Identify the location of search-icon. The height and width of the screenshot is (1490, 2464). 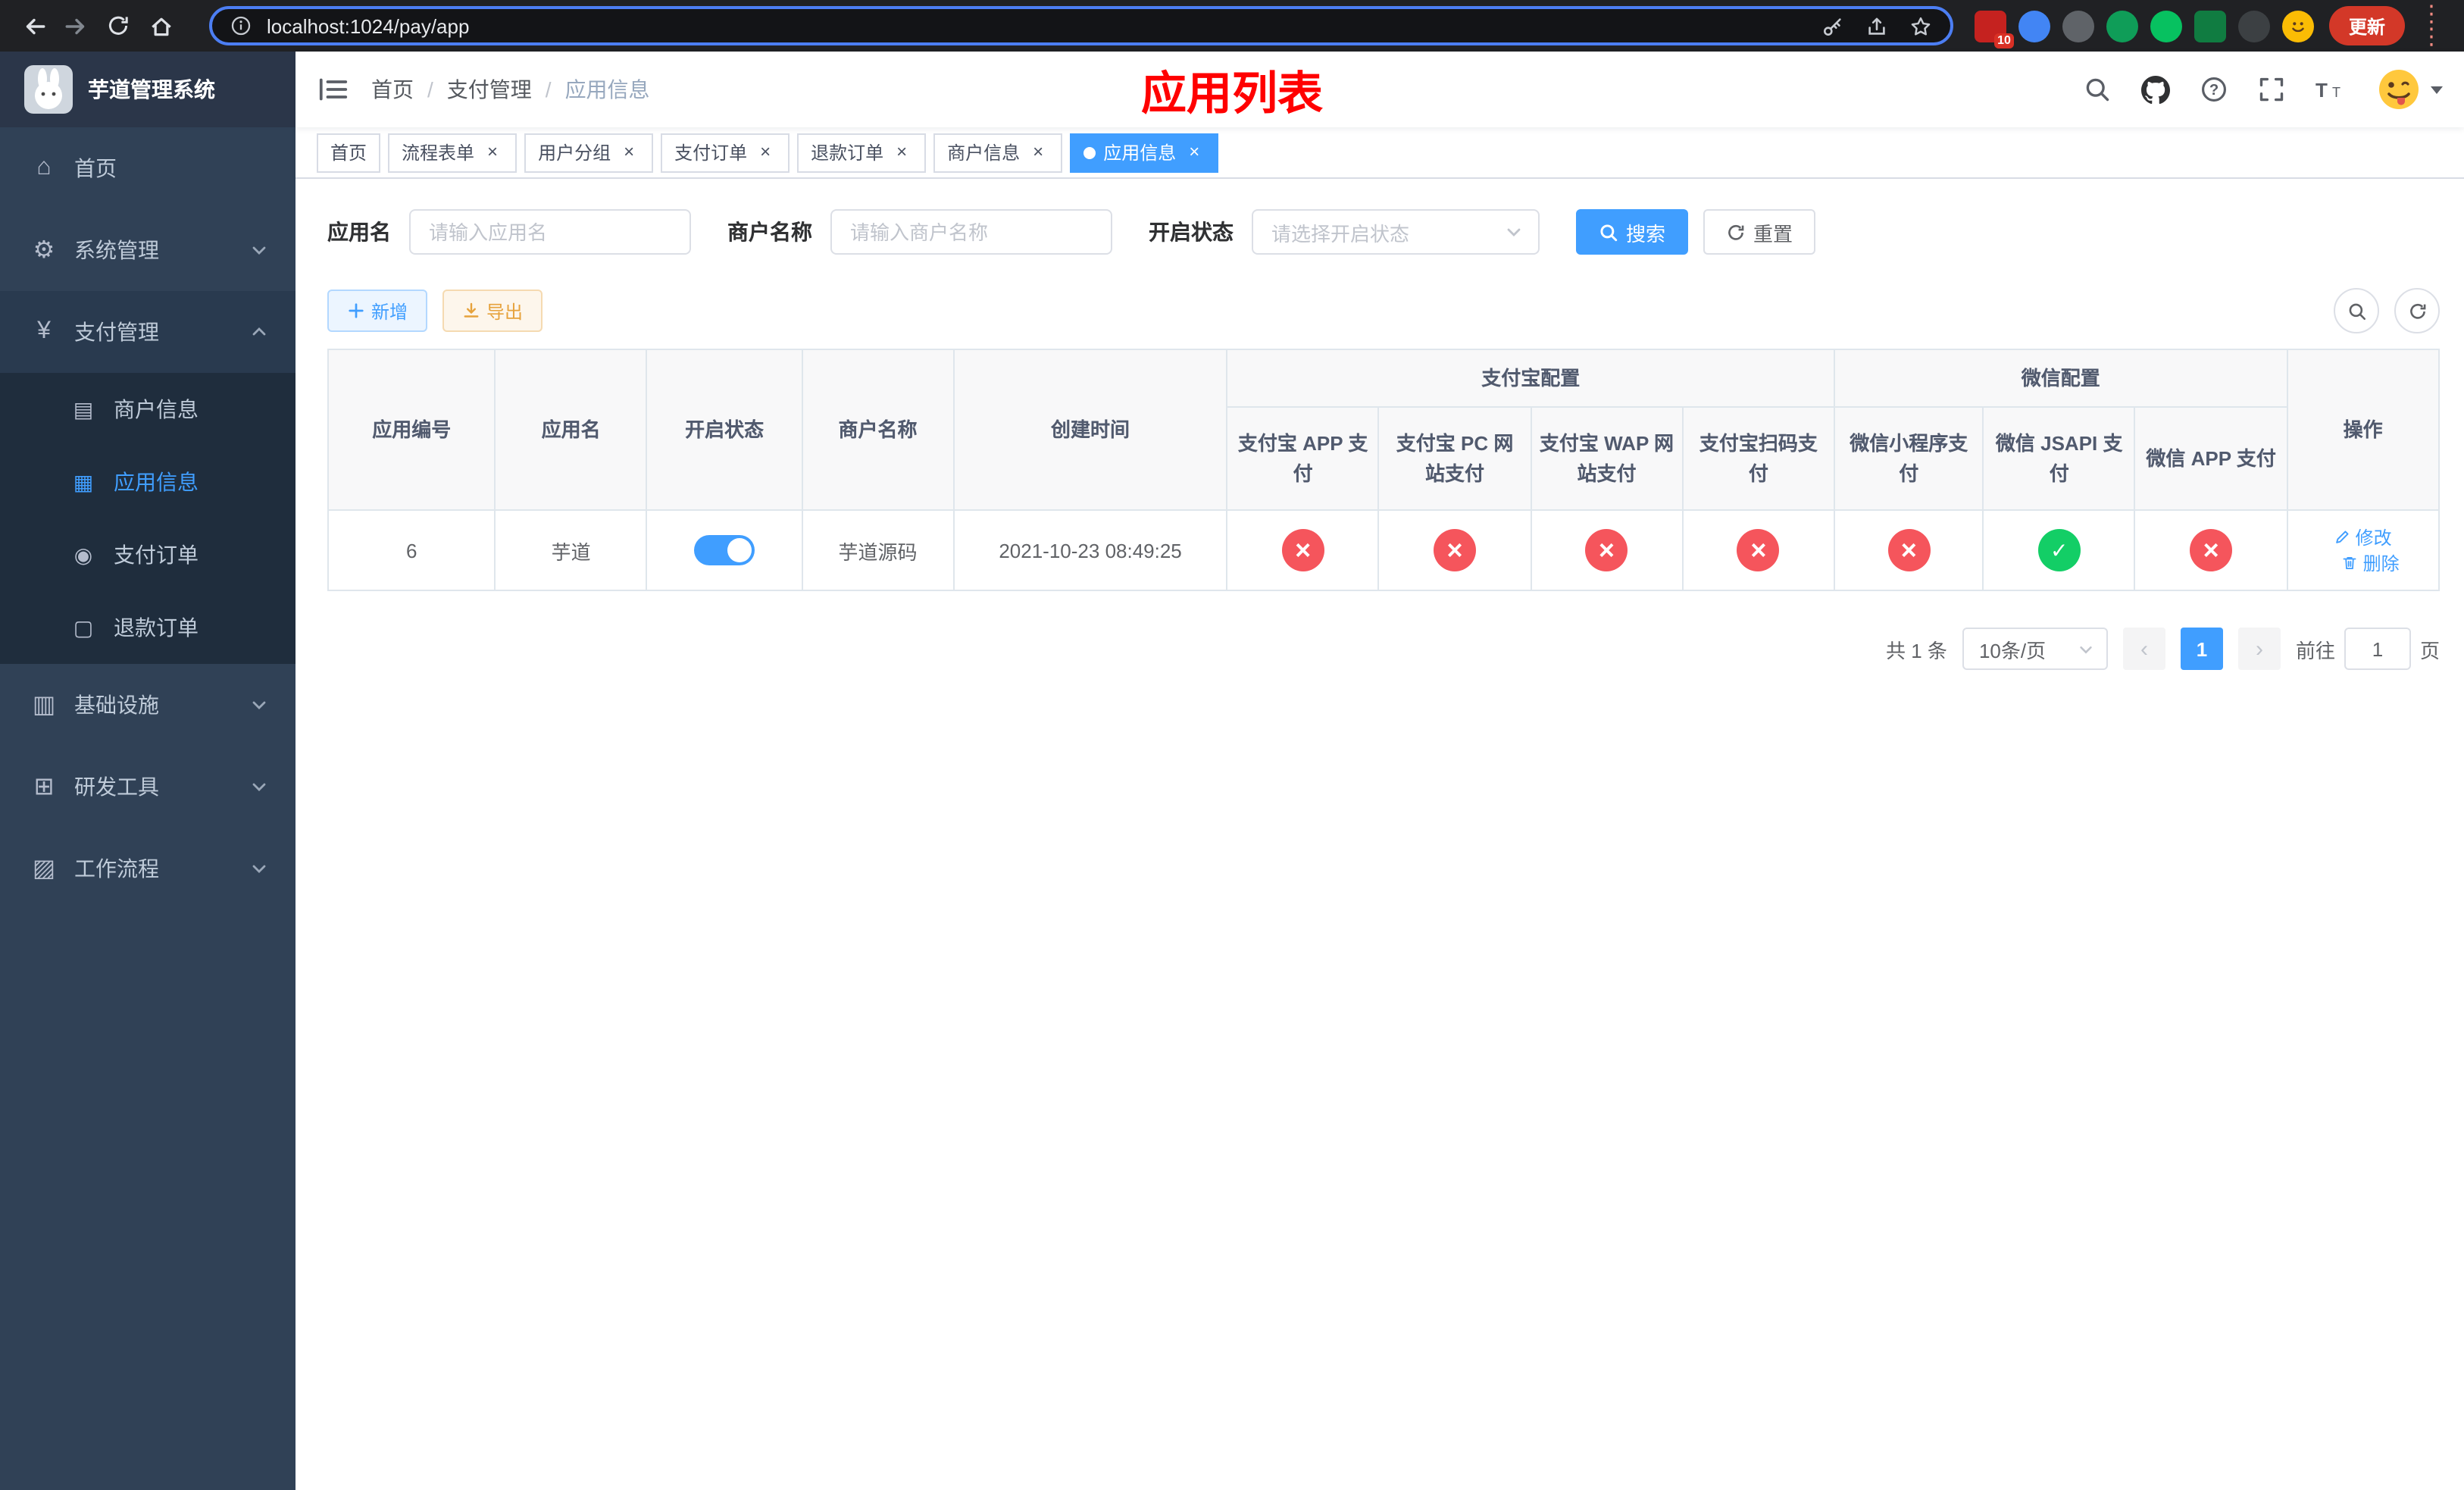
(2097, 89).